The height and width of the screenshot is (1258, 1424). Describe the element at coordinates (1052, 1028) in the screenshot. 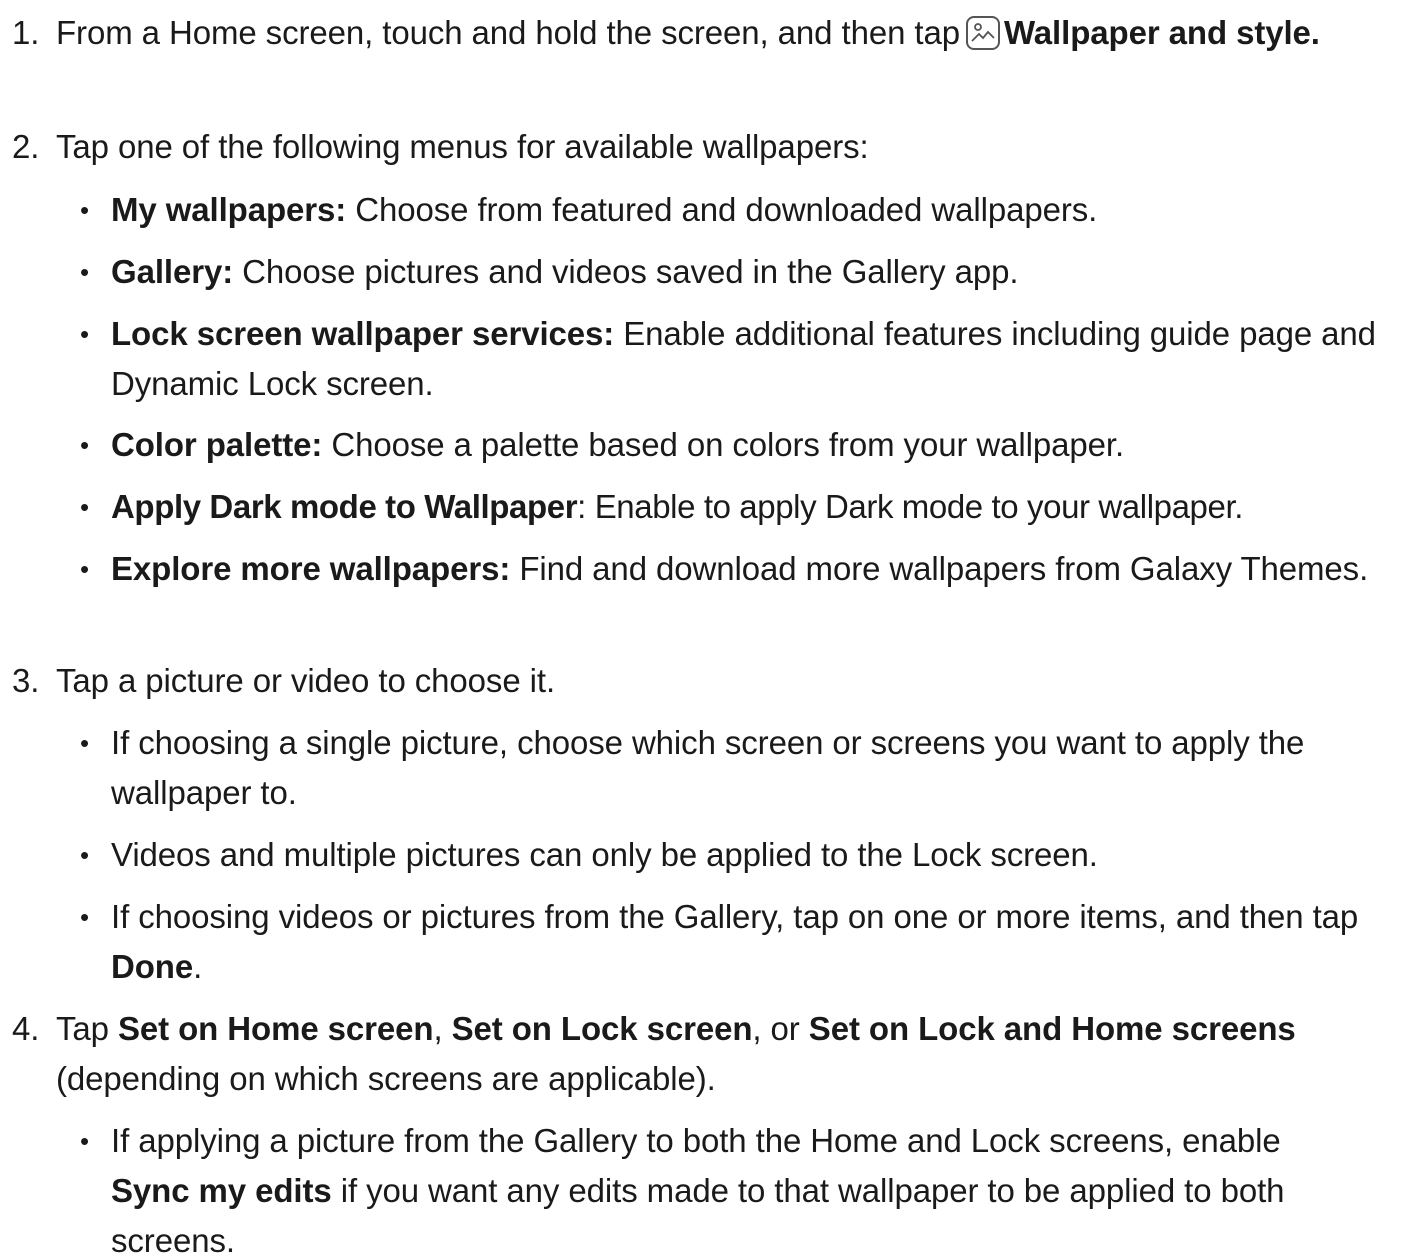

I see `set-on-lock-and-home-screens-label: Set on Lock and Home screens` at that location.